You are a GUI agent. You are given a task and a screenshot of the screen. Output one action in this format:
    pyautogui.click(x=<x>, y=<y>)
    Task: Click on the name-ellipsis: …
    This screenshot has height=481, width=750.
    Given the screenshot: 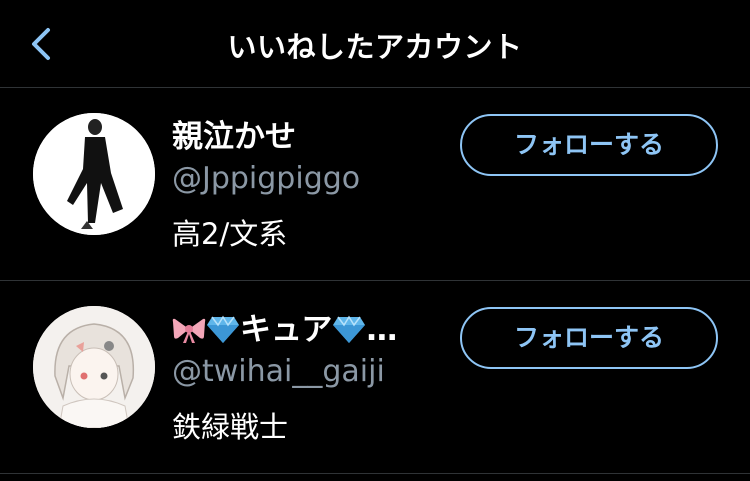 What is the action you would take?
    pyautogui.click(x=382, y=330)
    